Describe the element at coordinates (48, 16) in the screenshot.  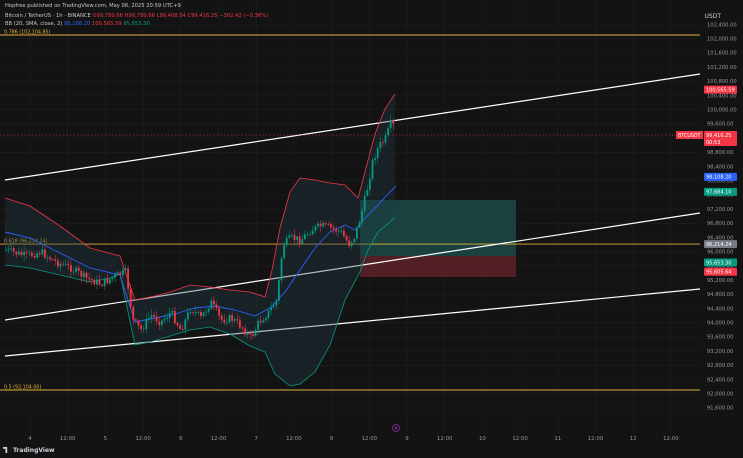
I see `symbol-title: Bitcoin / TetherUS · 1h · BINANCE` at that location.